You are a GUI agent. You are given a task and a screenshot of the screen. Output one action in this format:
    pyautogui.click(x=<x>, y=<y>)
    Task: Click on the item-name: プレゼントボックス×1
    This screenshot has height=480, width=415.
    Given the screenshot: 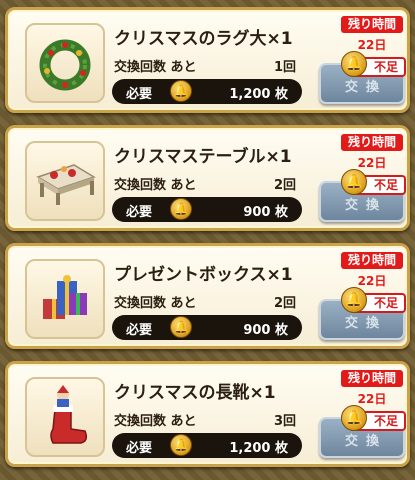 What is the action you would take?
    pyautogui.click(x=203, y=275)
    